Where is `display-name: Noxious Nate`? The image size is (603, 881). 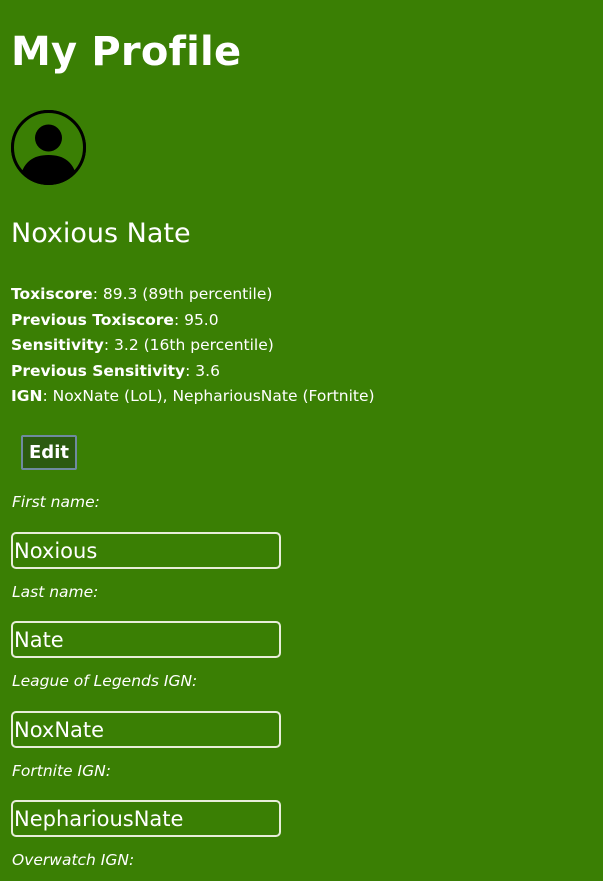
display-name: Noxious Nate is located at coordinates (101, 233).